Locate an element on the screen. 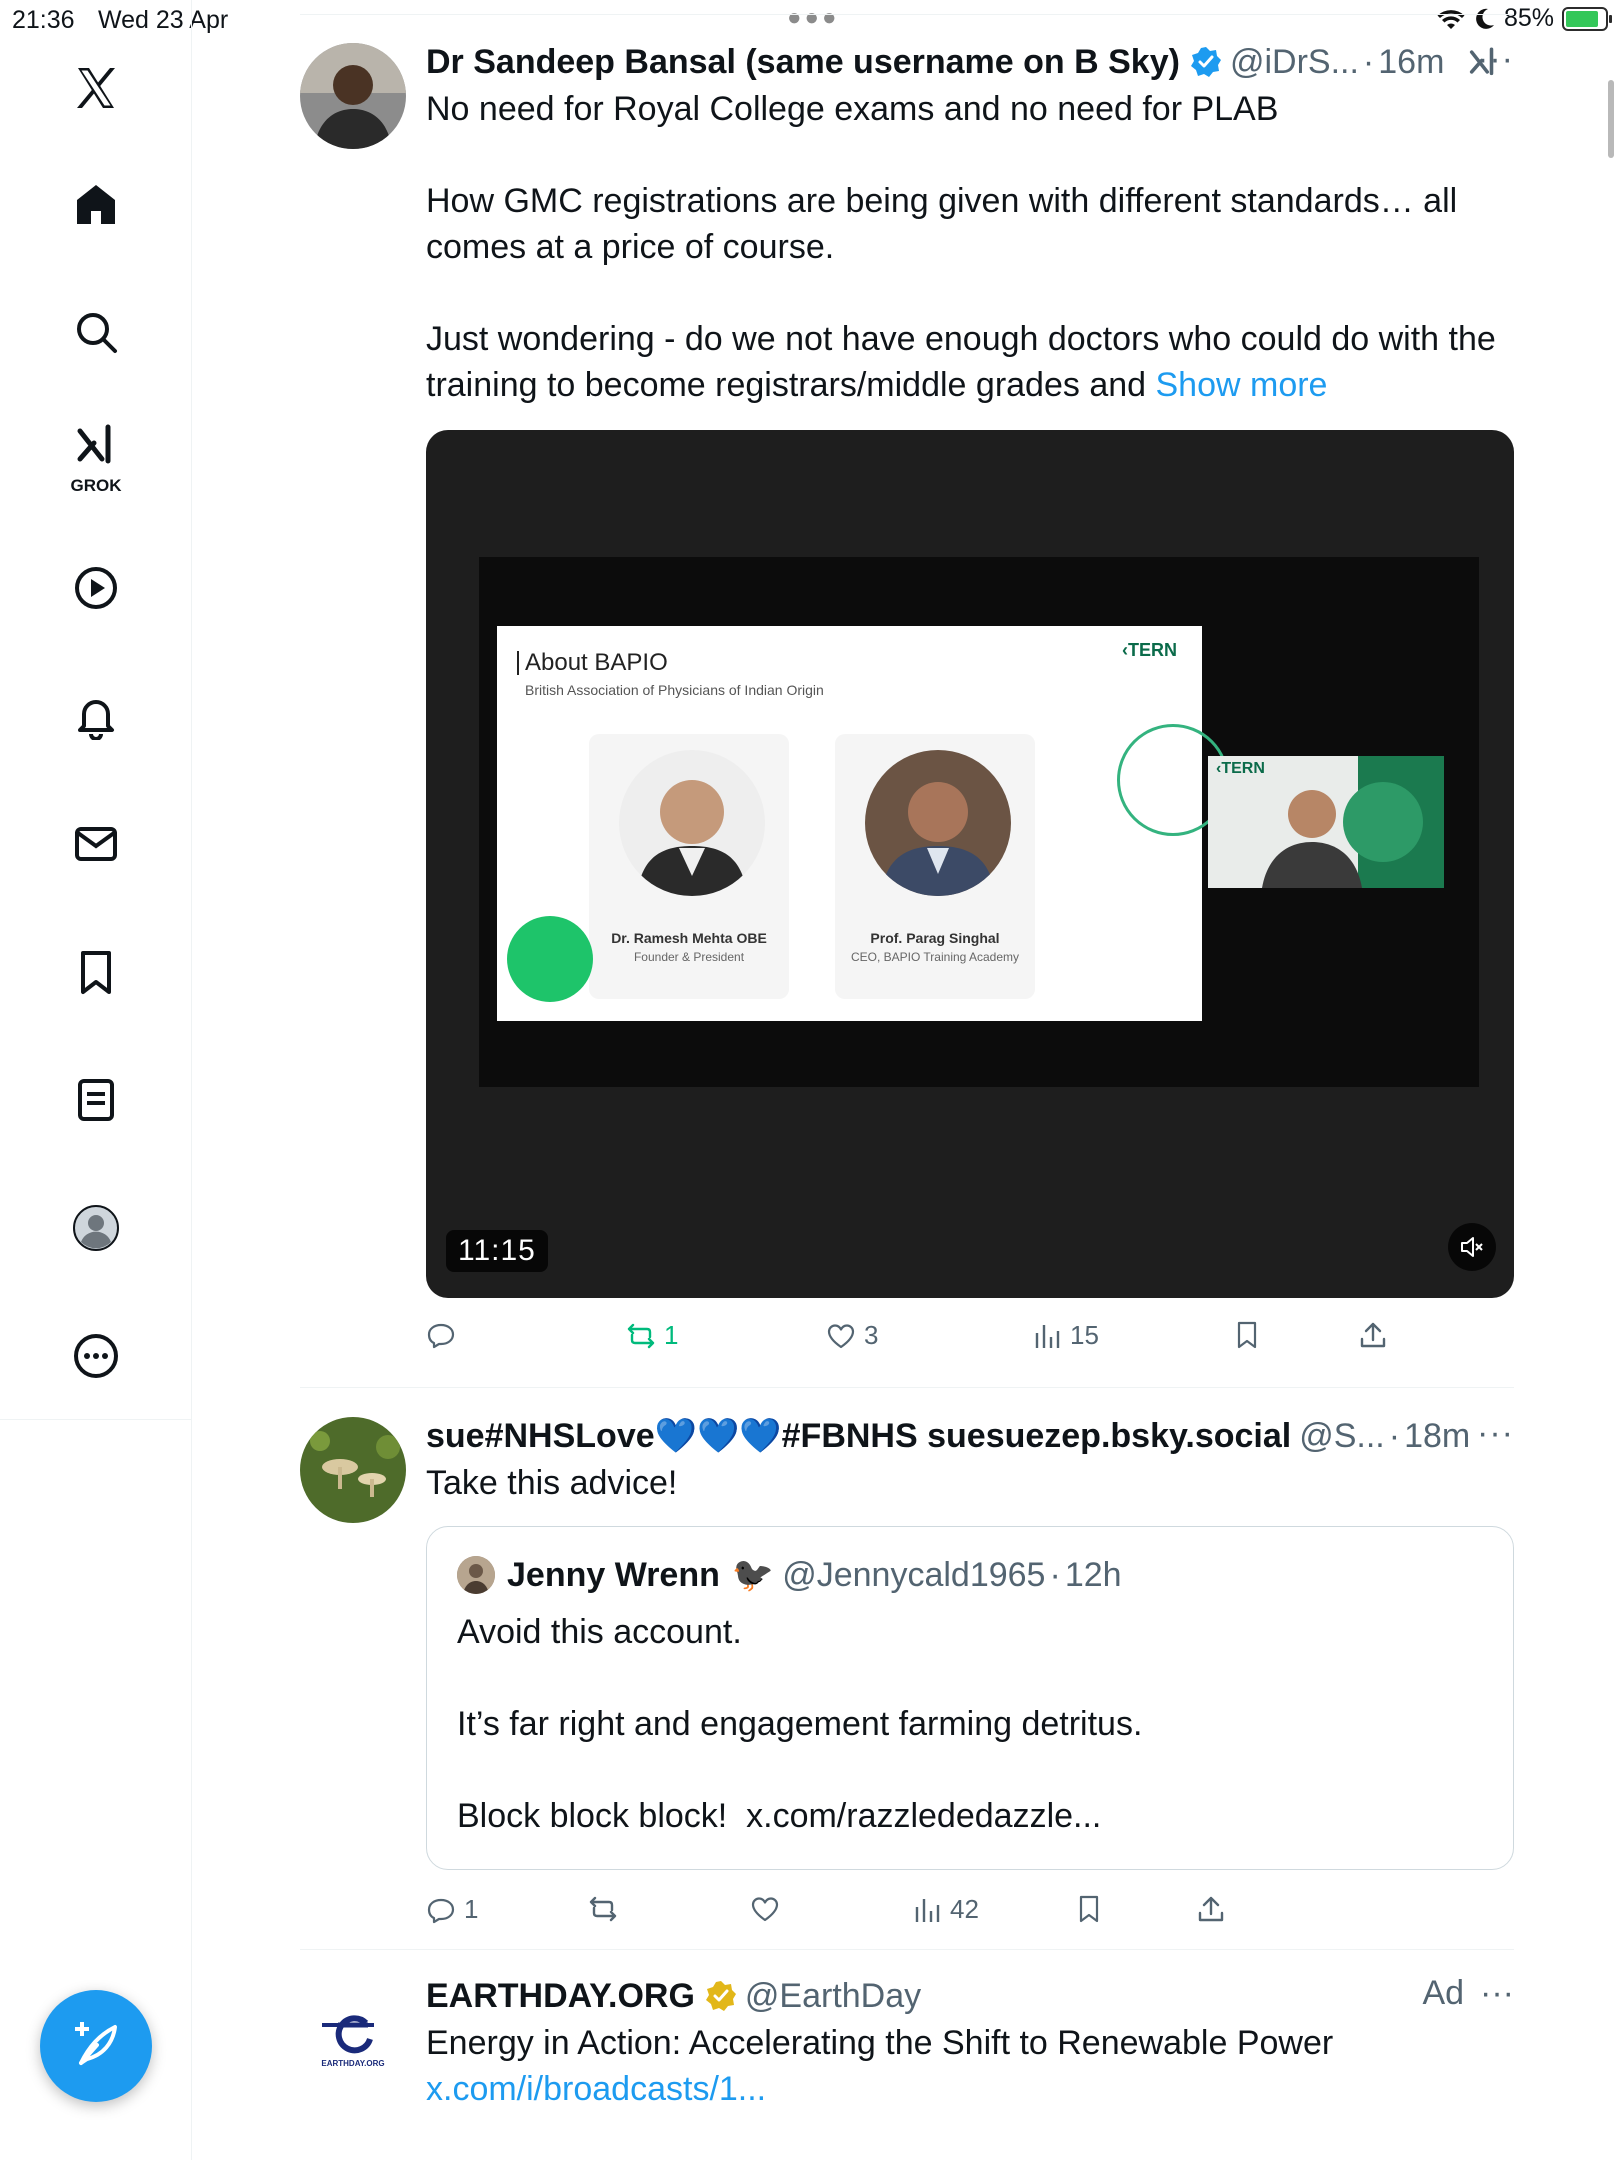 This screenshot has height=2160, width=1620. notifications-icon is located at coordinates (96, 720).